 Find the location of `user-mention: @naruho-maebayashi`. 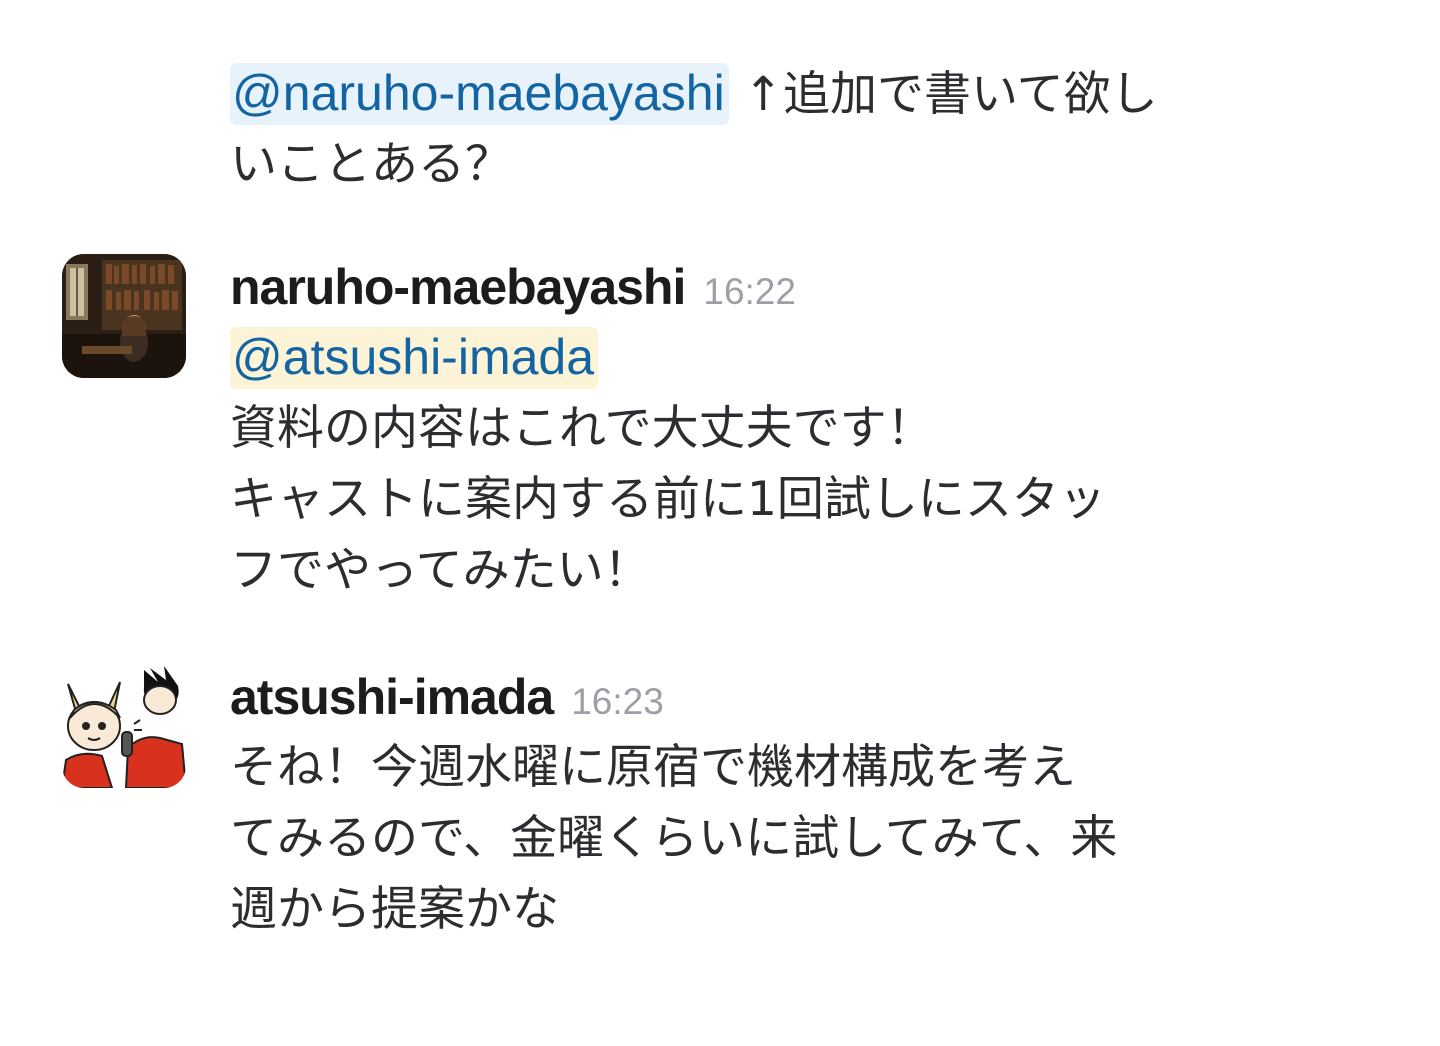

user-mention: @naruho-maebayashi is located at coordinates (479, 94).